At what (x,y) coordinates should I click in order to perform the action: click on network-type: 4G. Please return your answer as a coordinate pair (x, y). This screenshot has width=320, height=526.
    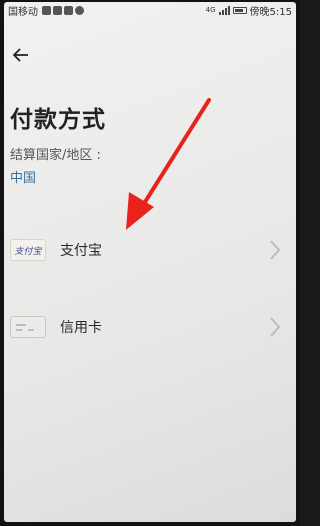
    Looking at the image, I should click on (210, 10).